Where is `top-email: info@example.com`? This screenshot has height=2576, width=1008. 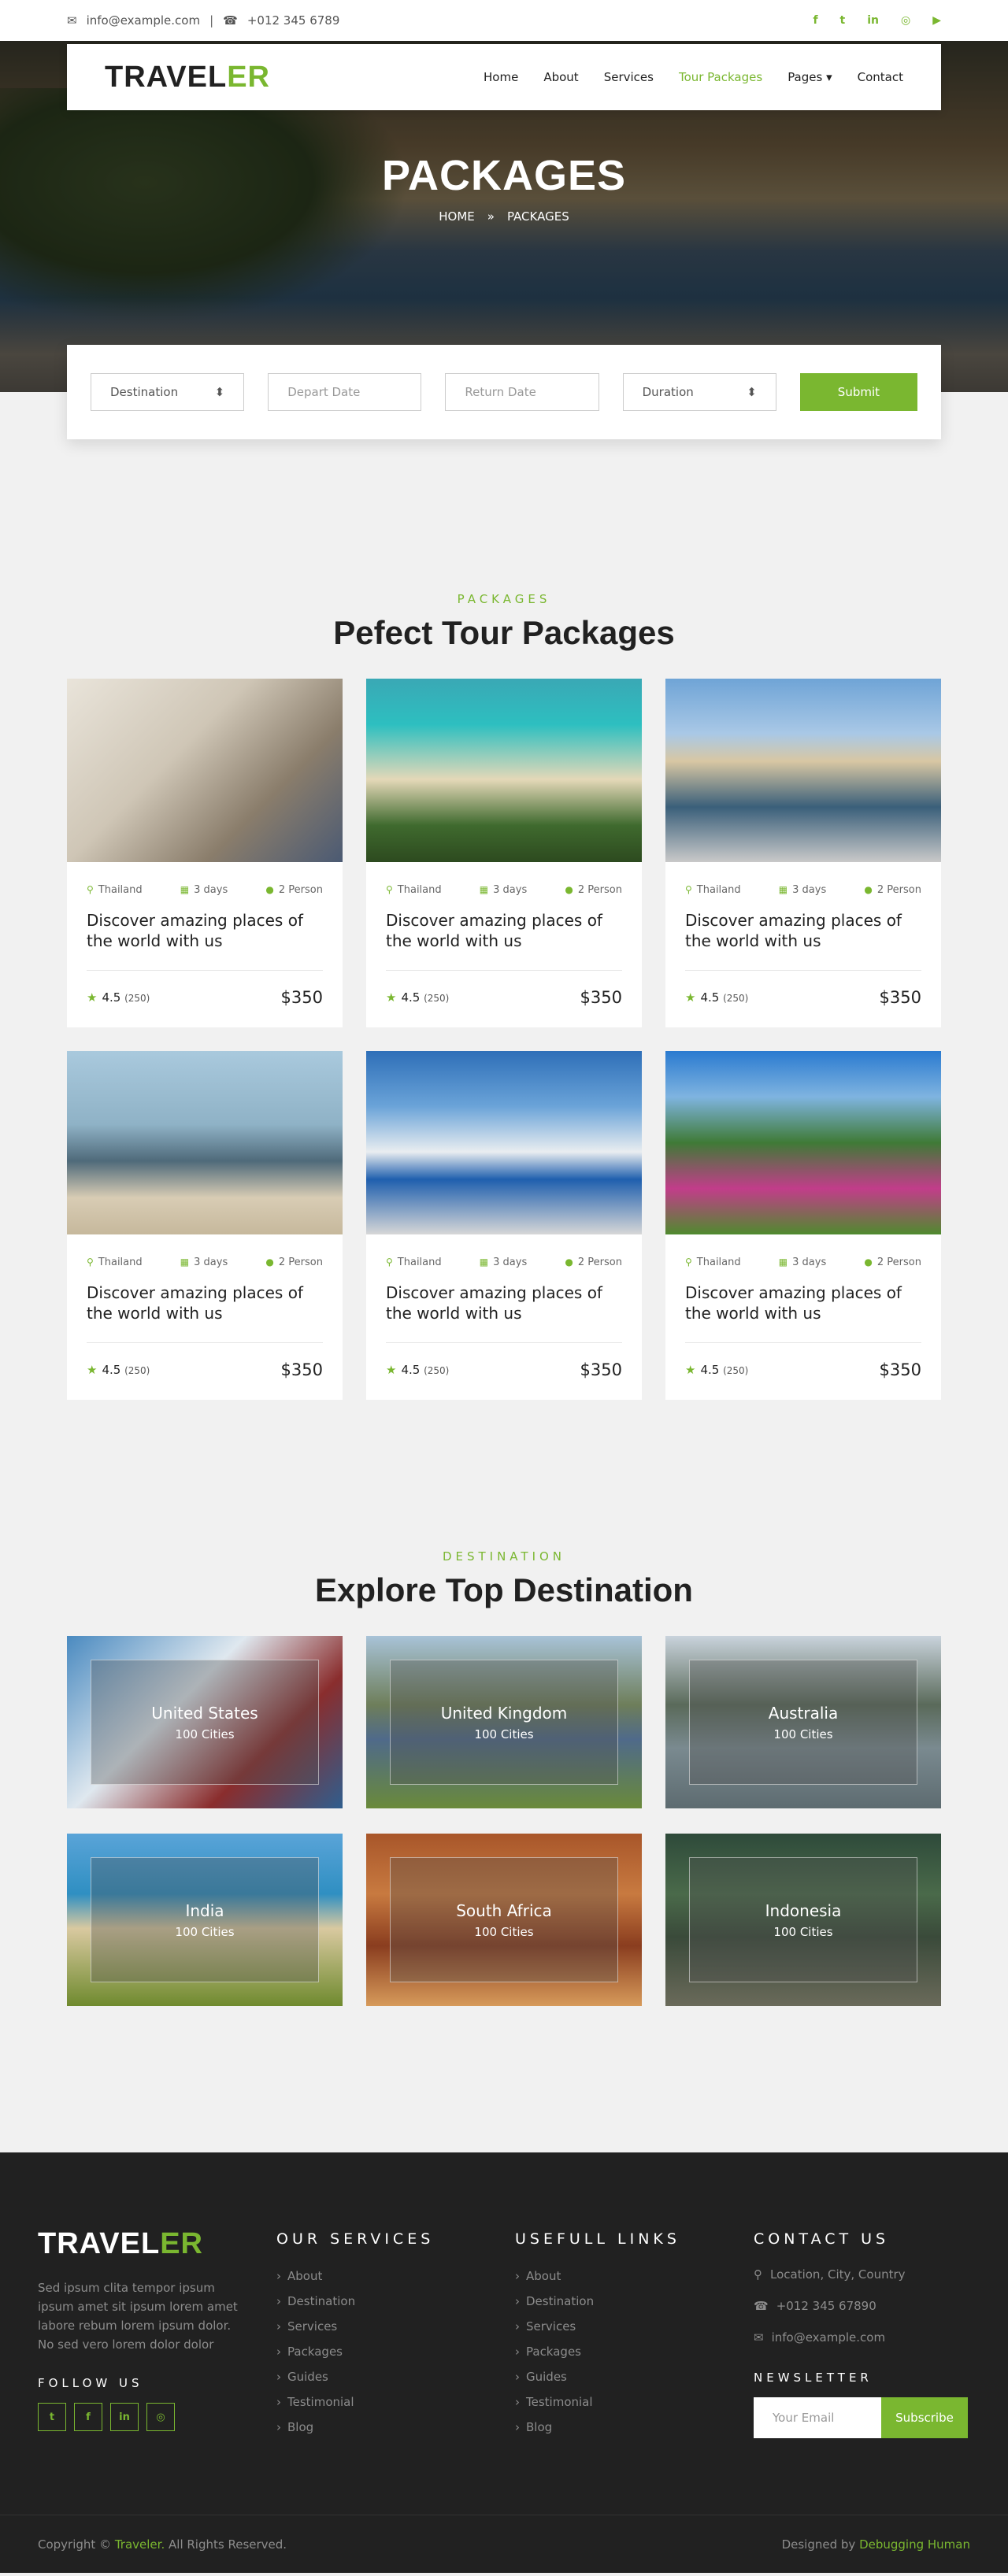
top-email: info@example.com is located at coordinates (144, 20).